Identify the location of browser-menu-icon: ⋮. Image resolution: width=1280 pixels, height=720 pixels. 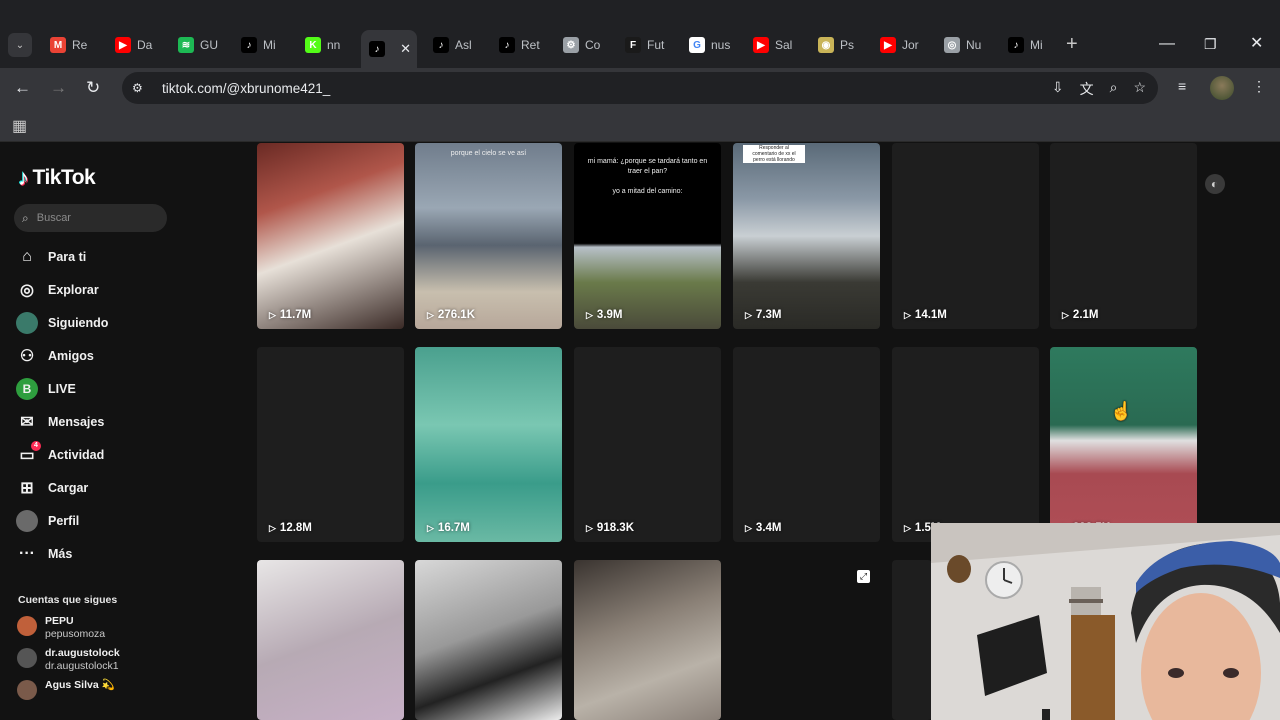
(1259, 86).